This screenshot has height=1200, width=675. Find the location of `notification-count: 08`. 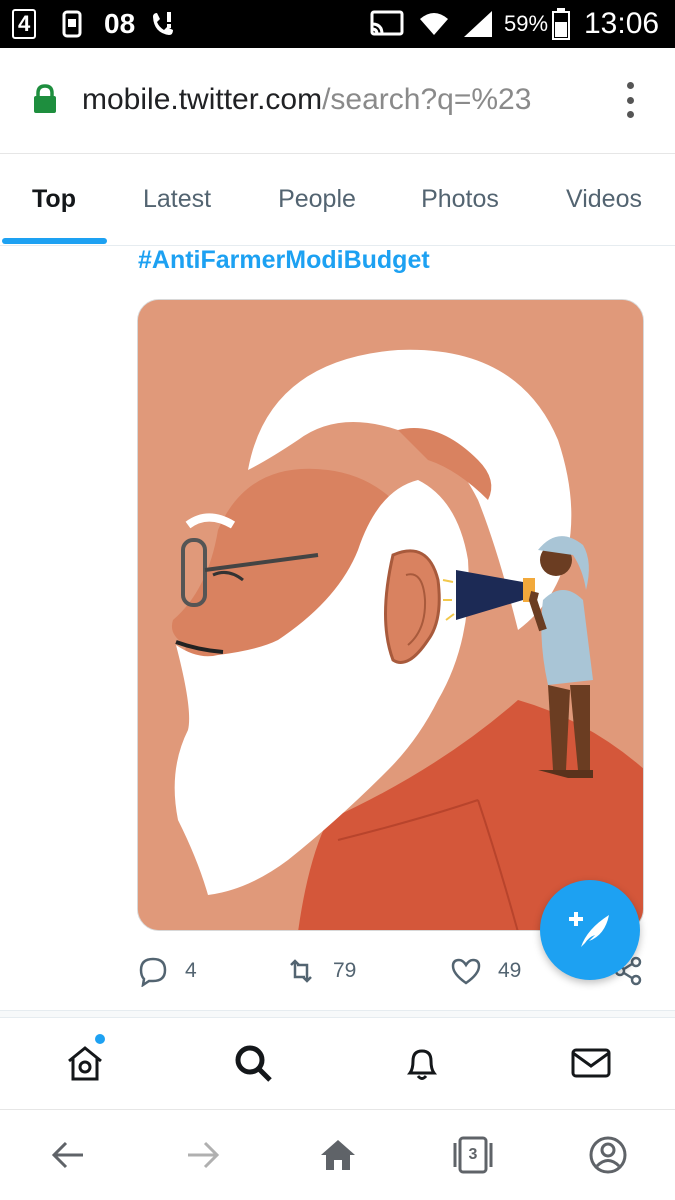

notification-count: 08 is located at coordinates (119, 24).